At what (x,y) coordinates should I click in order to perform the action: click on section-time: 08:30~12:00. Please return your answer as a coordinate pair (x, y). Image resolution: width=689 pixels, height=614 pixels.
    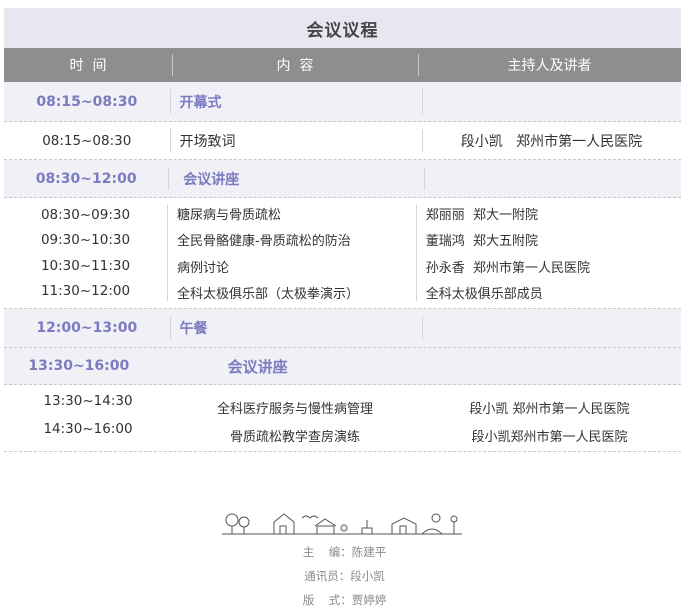
    Looking at the image, I should click on (86, 178).